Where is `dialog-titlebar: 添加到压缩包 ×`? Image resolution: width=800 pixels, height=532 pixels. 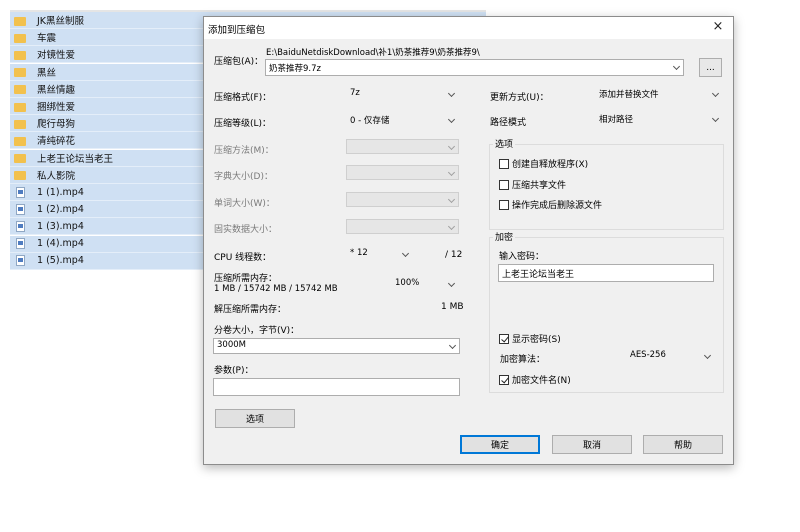 dialog-titlebar: 添加到压缩包 × is located at coordinates (468, 28).